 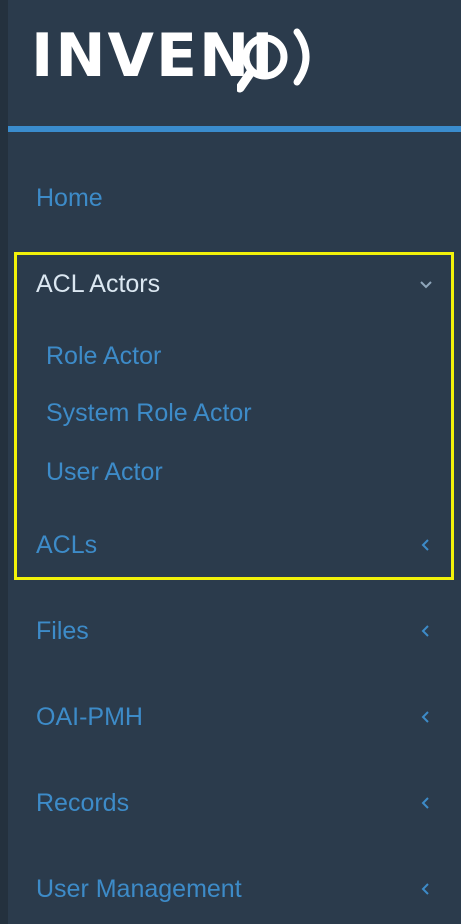 What do you see at coordinates (83, 803) in the screenshot?
I see `sidebar-item-label: Records` at bounding box center [83, 803].